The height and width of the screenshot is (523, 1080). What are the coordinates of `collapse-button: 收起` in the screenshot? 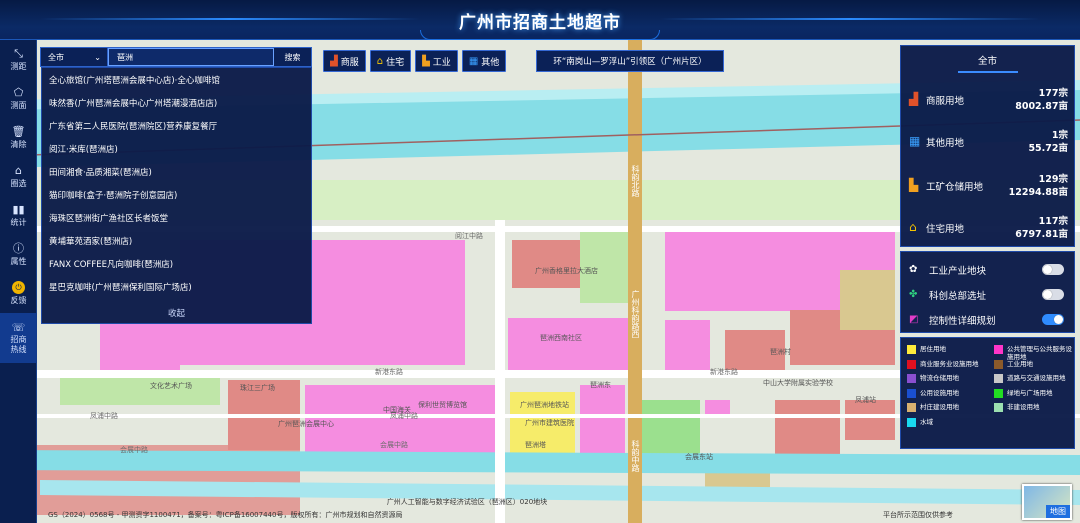 It's located at (176, 313).